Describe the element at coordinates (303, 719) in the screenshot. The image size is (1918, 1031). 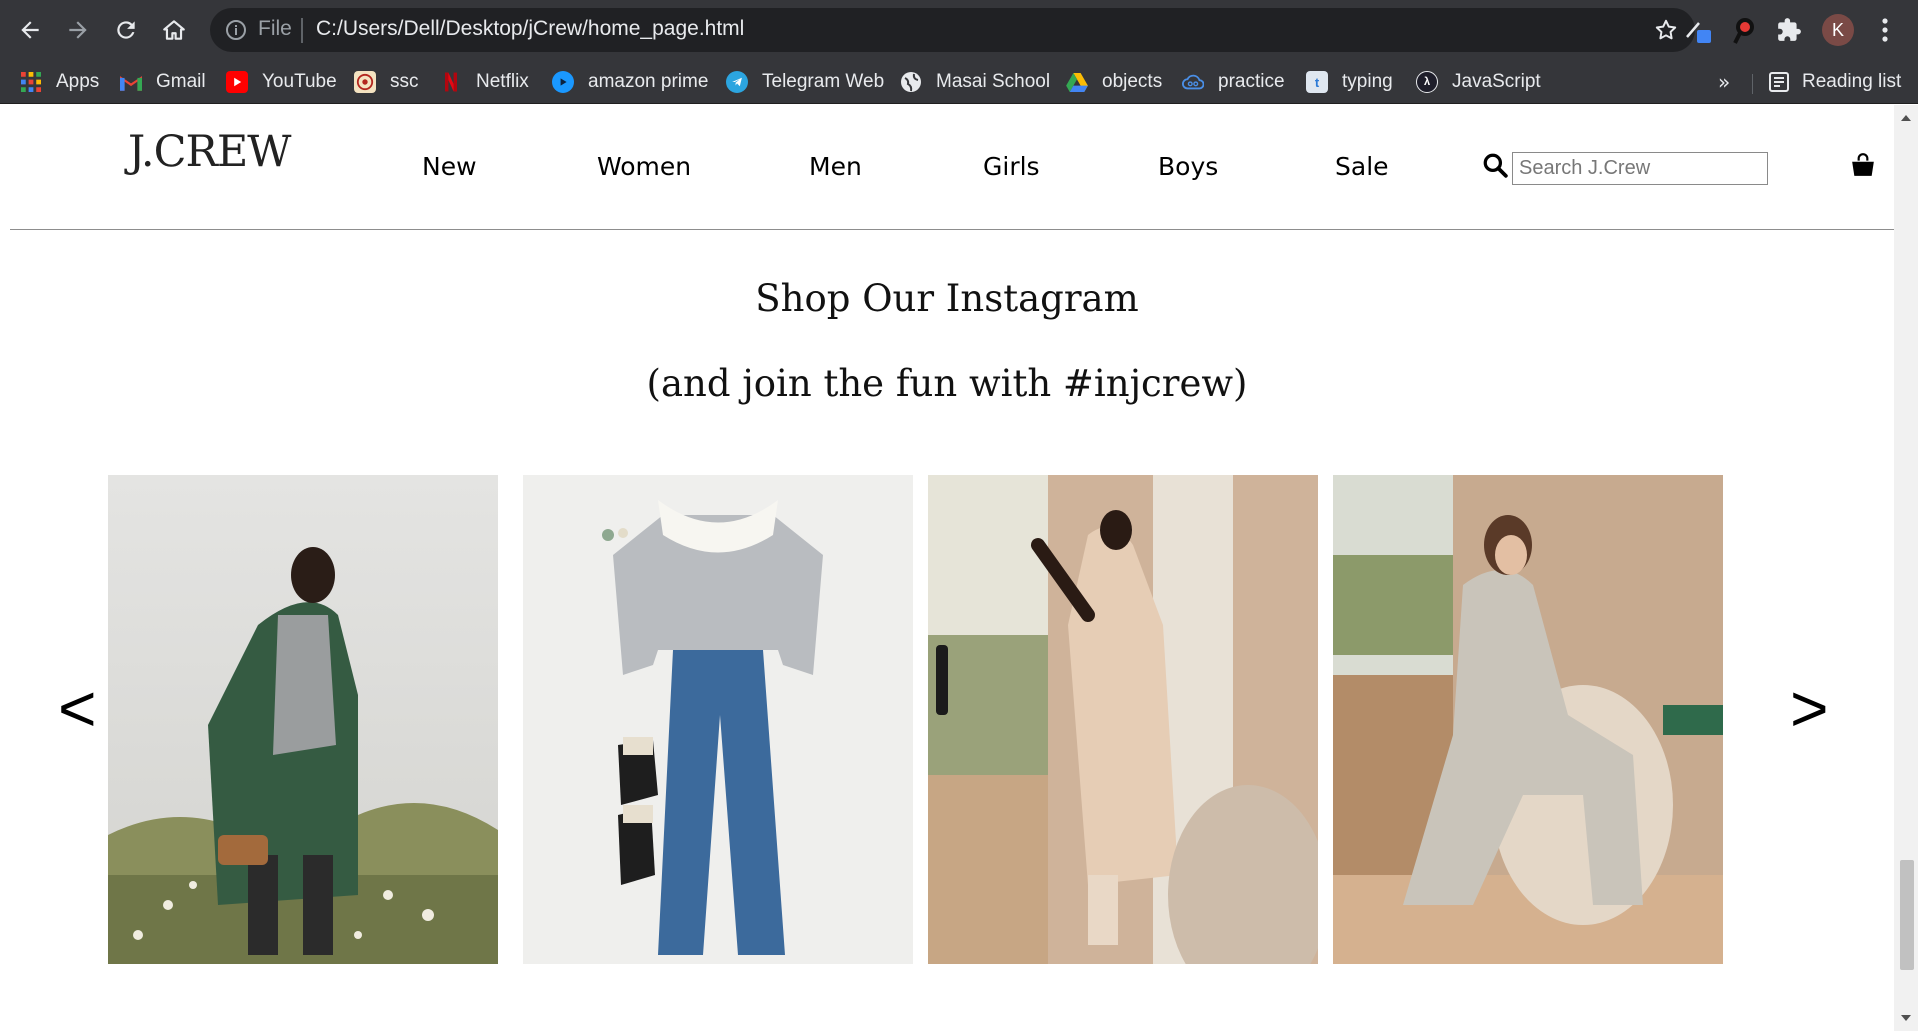
I see `photo-green-coat-field` at that location.